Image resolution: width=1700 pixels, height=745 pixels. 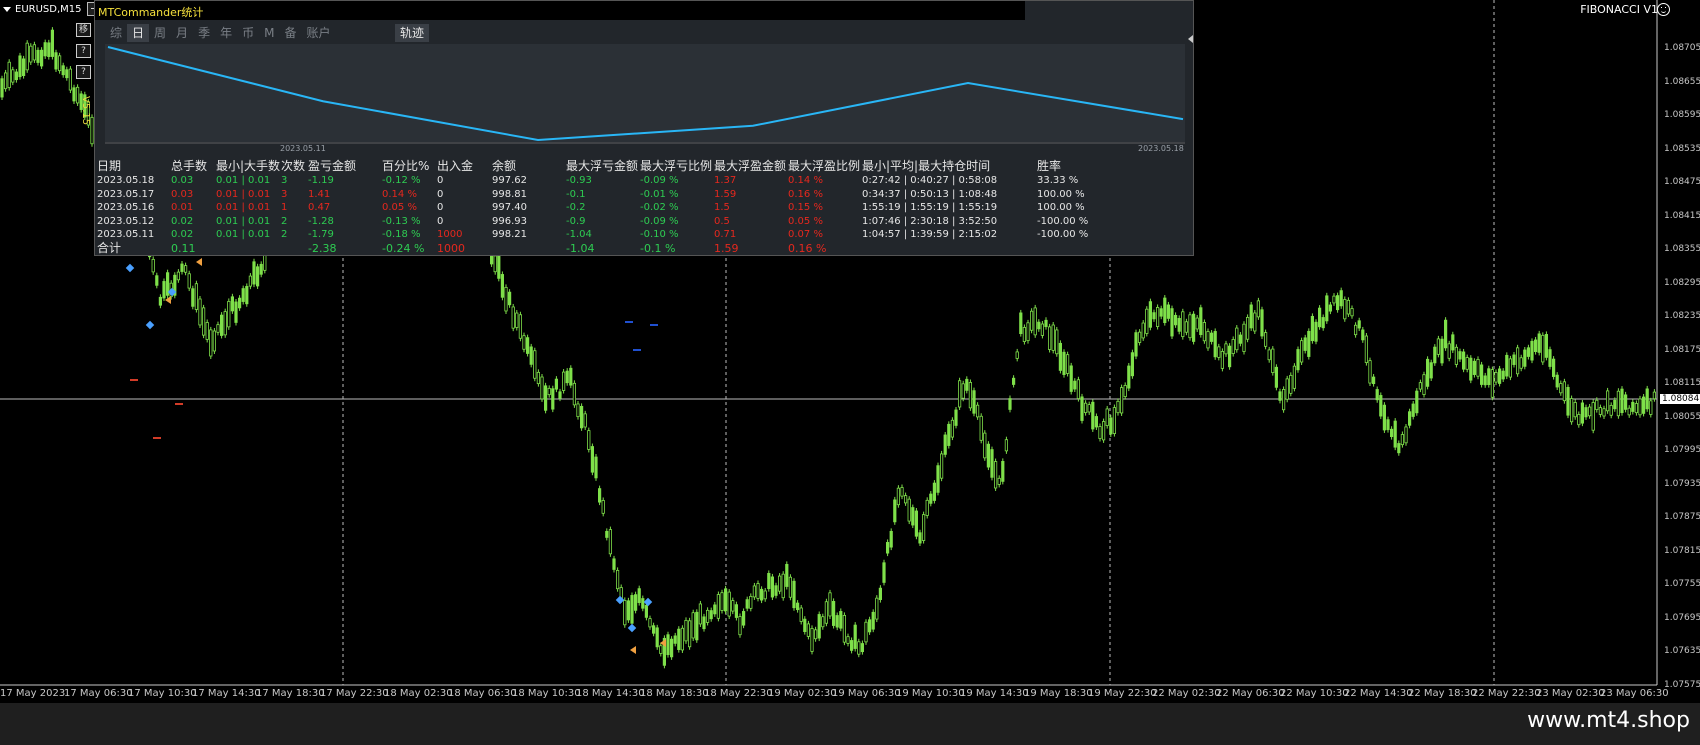 I want to click on tab-0: 综, so click(x=116, y=33).